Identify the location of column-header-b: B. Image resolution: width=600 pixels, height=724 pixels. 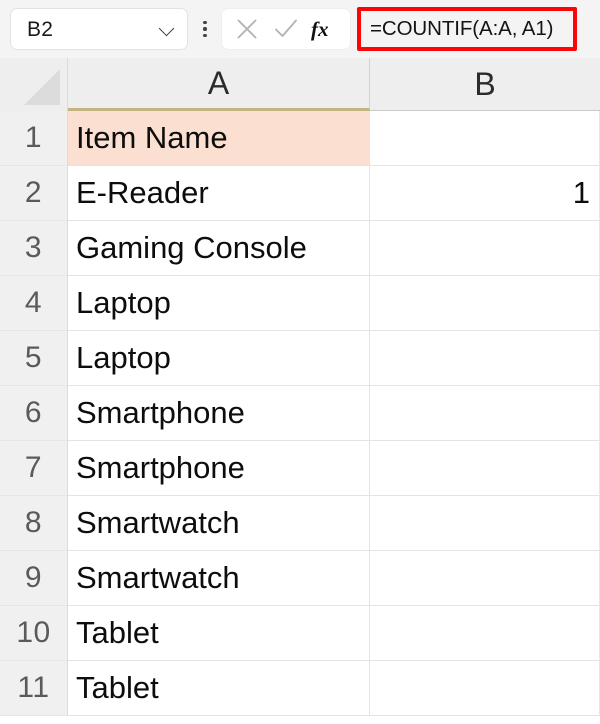
(485, 84).